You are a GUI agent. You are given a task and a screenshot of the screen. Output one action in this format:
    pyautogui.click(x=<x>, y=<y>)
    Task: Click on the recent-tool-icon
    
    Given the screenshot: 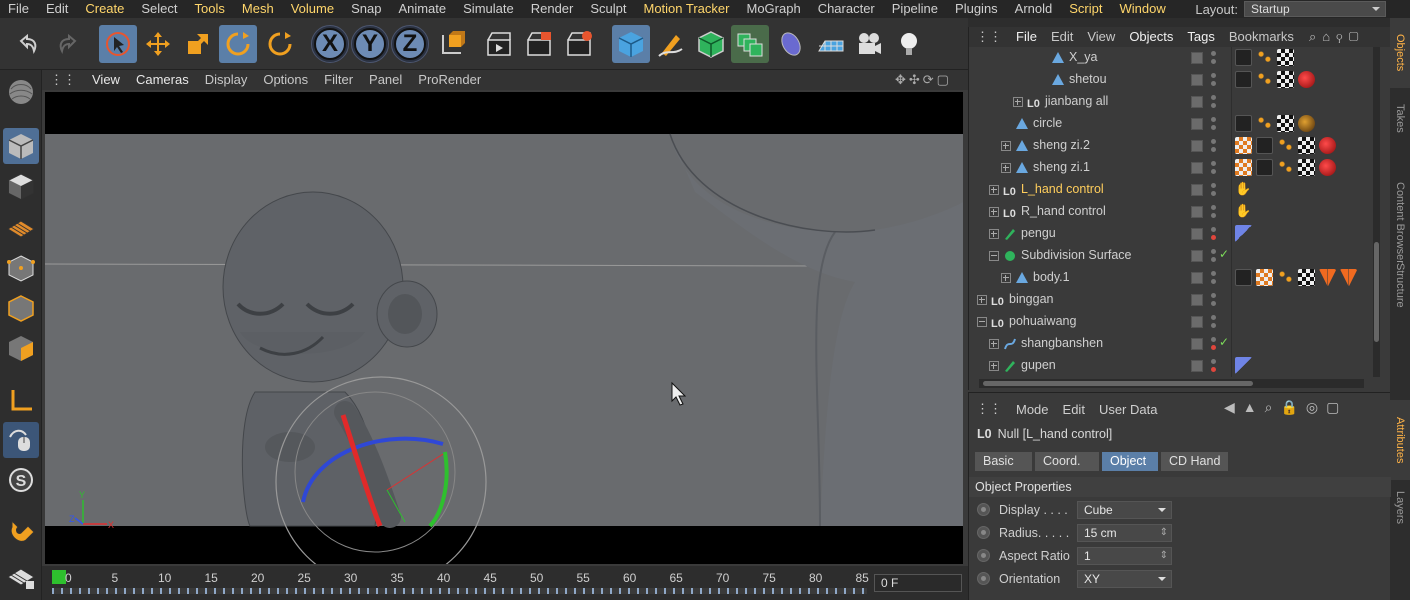 What is the action you would take?
    pyautogui.click(x=280, y=44)
    